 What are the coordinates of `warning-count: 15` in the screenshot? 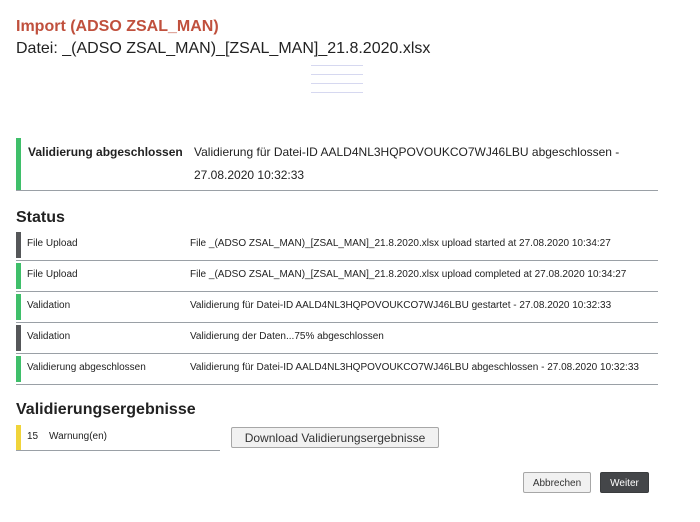 It's located at (33, 436).